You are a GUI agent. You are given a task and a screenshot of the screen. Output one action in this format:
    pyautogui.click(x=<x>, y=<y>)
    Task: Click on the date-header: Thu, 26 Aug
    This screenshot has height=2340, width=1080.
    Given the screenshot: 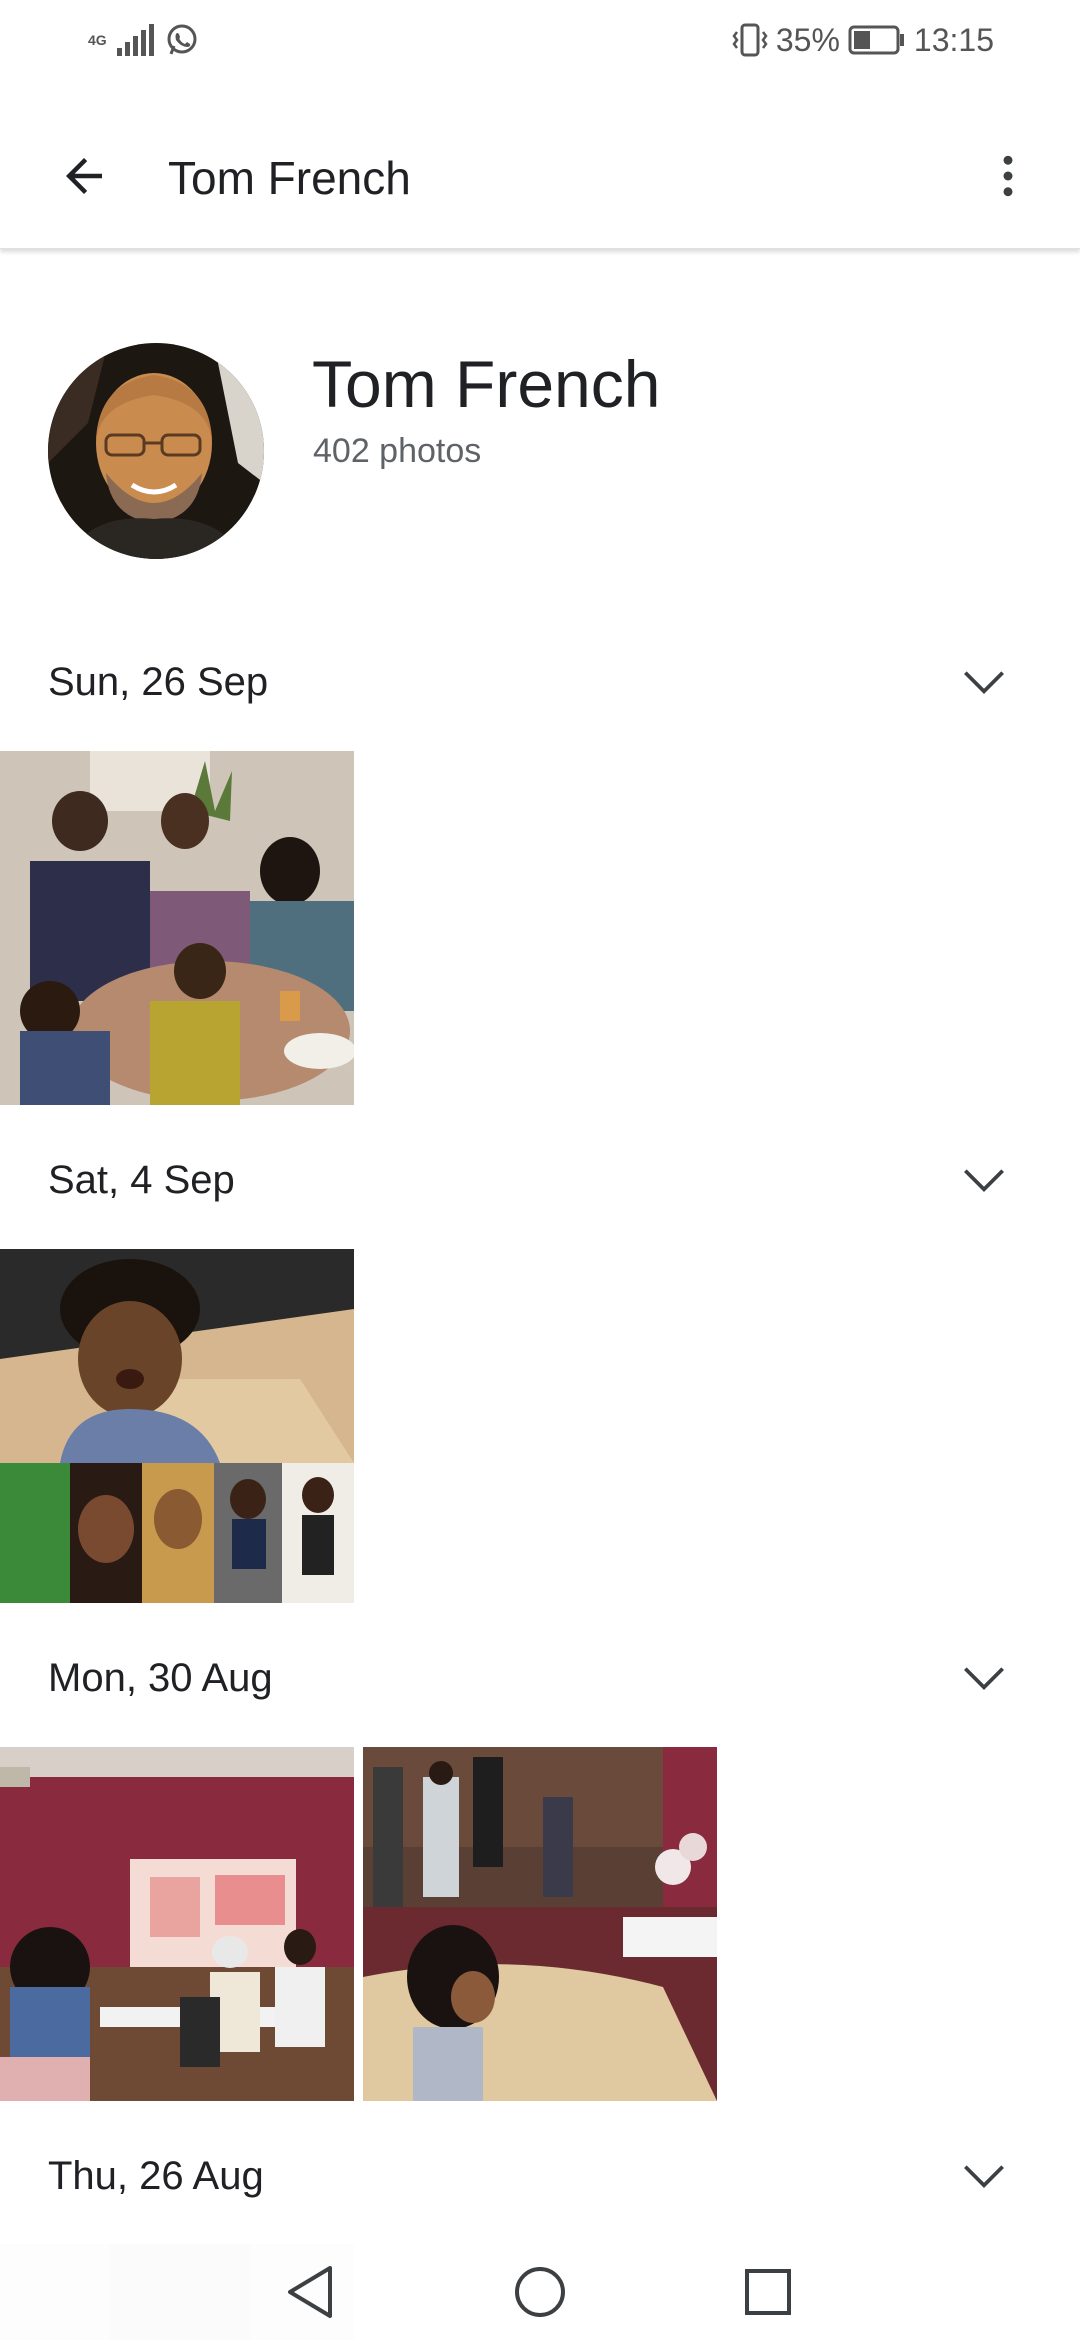 What is the action you would take?
    pyautogui.click(x=540, y=2176)
    